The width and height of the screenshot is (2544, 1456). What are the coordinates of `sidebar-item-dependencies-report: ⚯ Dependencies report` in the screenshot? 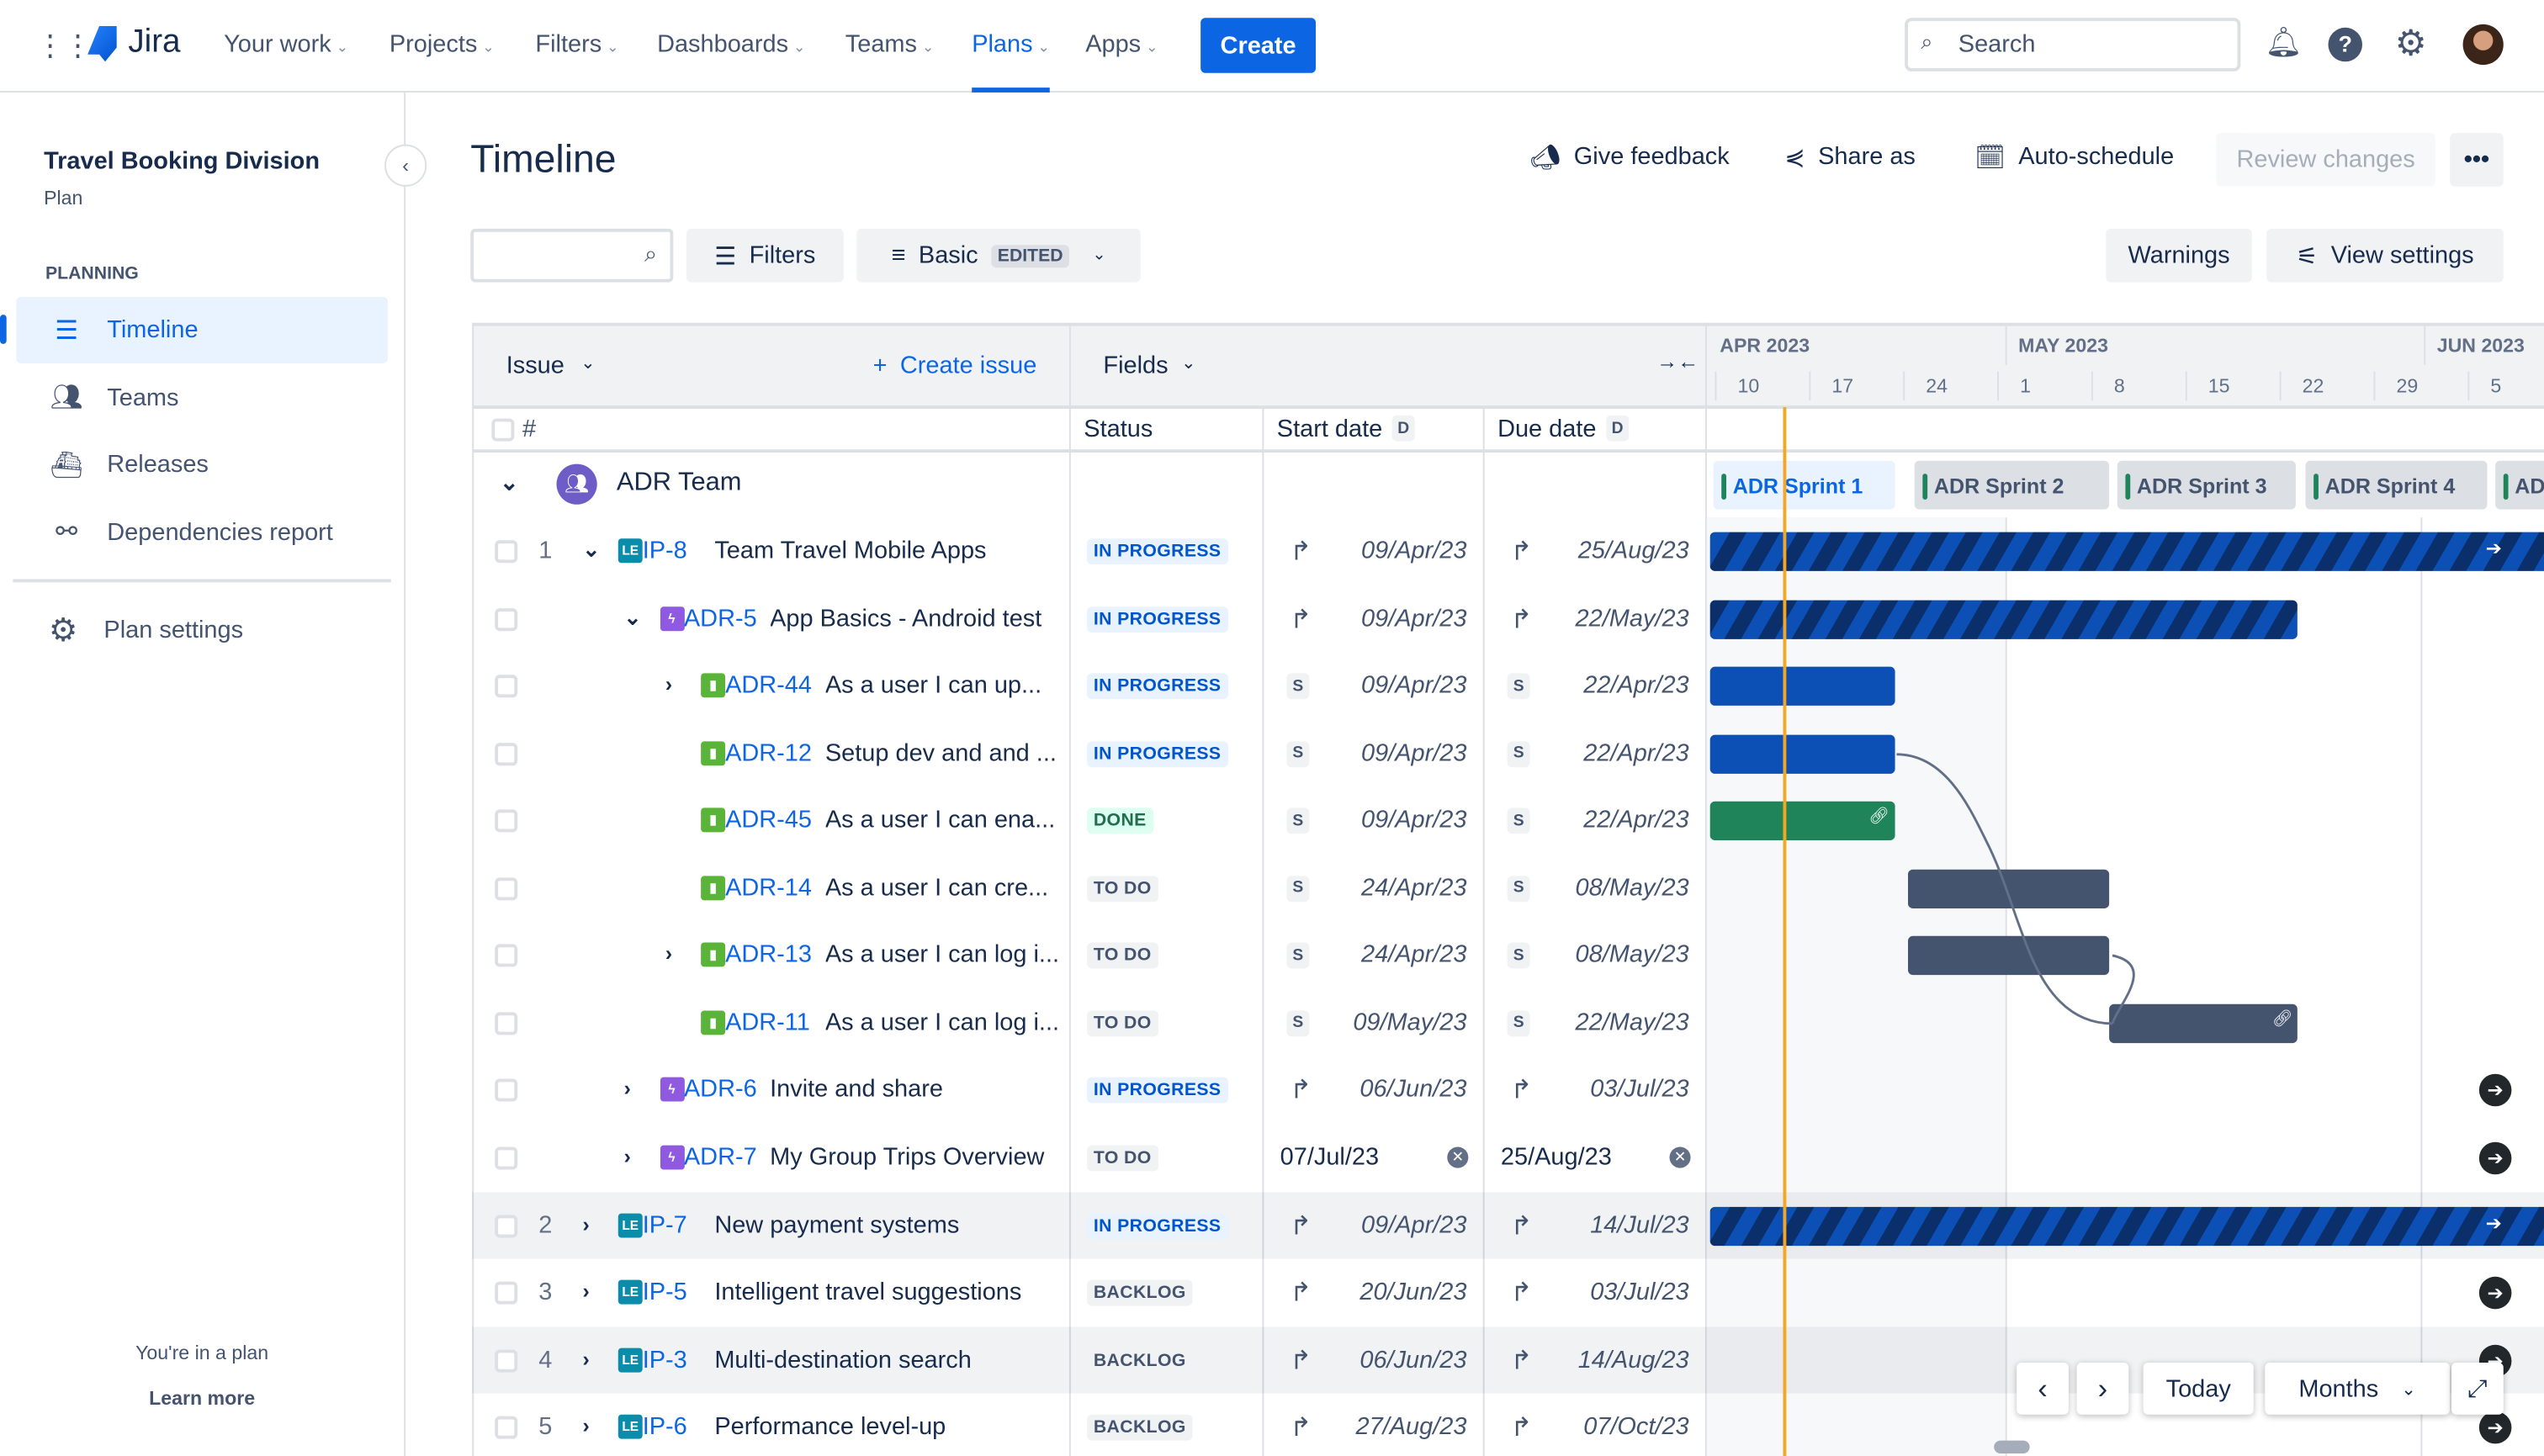 It's located at (202, 532).